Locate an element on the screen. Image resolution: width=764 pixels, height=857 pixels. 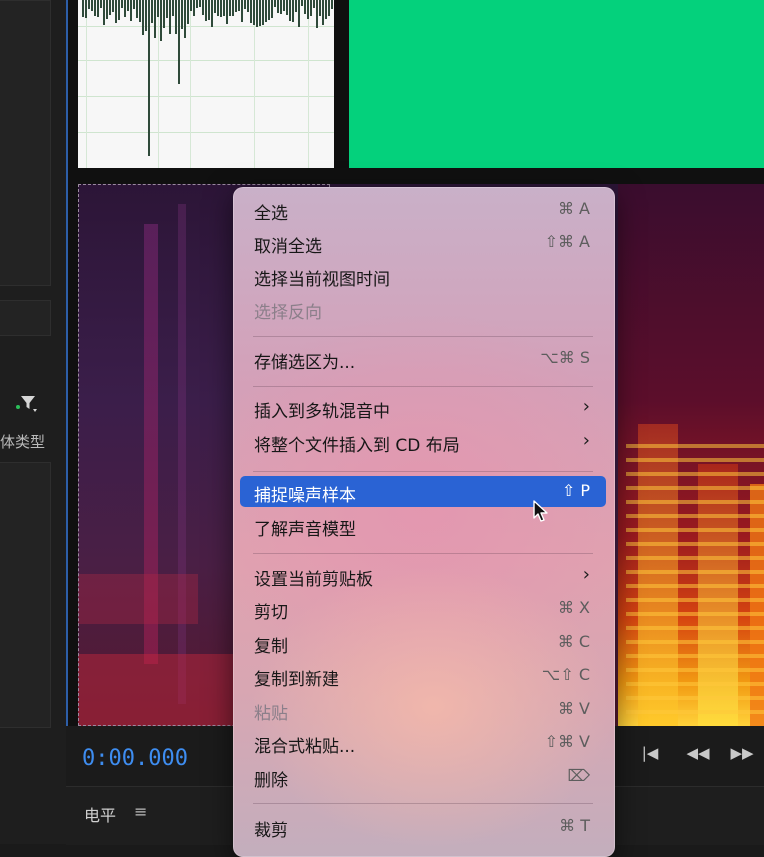
menu-item-label: 取消全选 is located at coordinates (288, 247).